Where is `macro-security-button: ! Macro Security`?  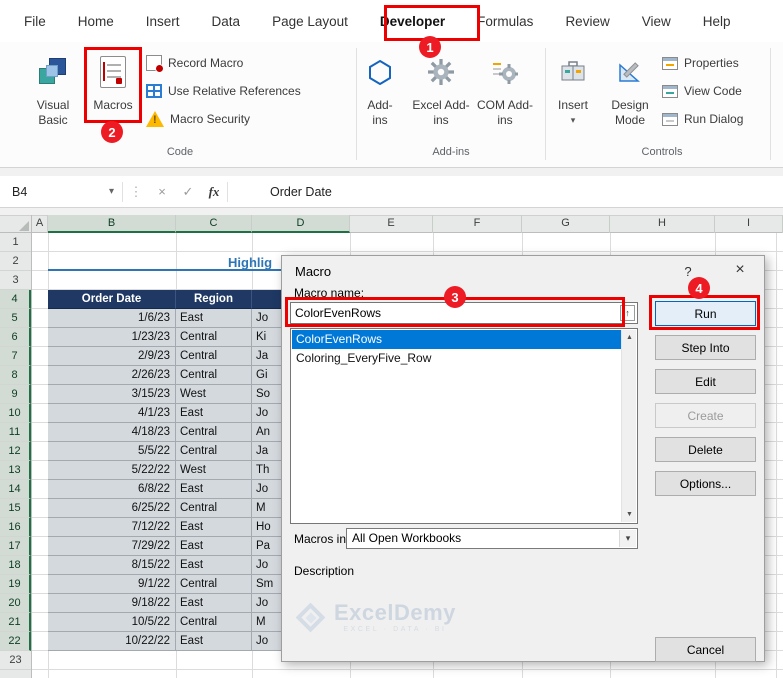
macro-security-button: ! Macro Security is located at coordinates (241, 119).